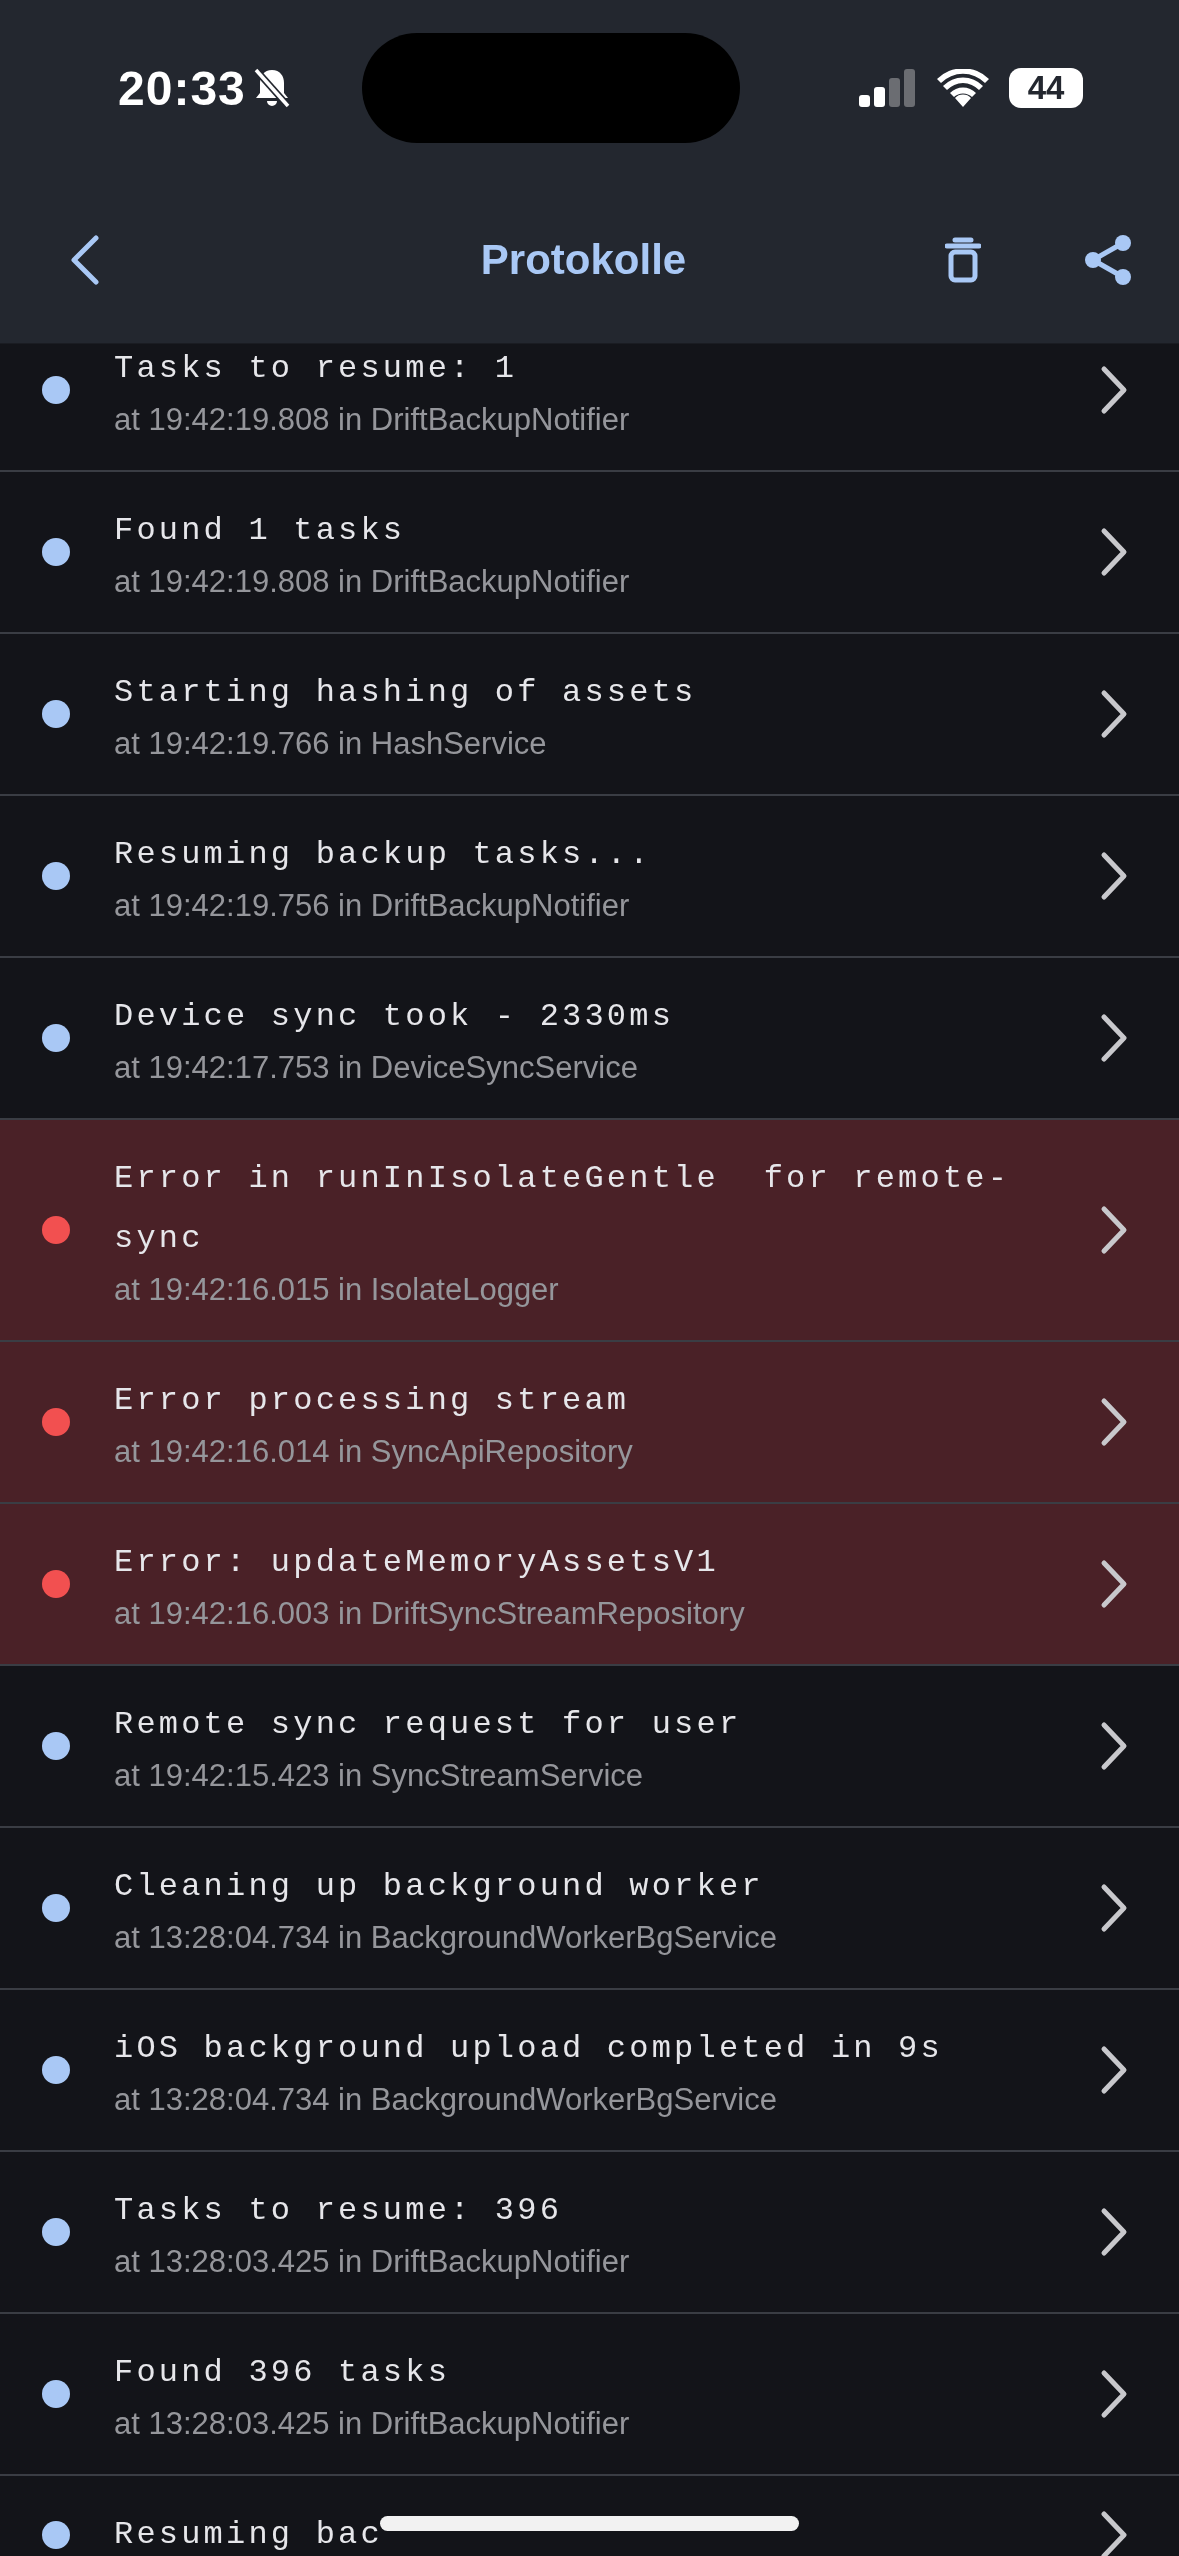  What do you see at coordinates (271, 88) in the screenshot?
I see `bell-slash-icon` at bounding box center [271, 88].